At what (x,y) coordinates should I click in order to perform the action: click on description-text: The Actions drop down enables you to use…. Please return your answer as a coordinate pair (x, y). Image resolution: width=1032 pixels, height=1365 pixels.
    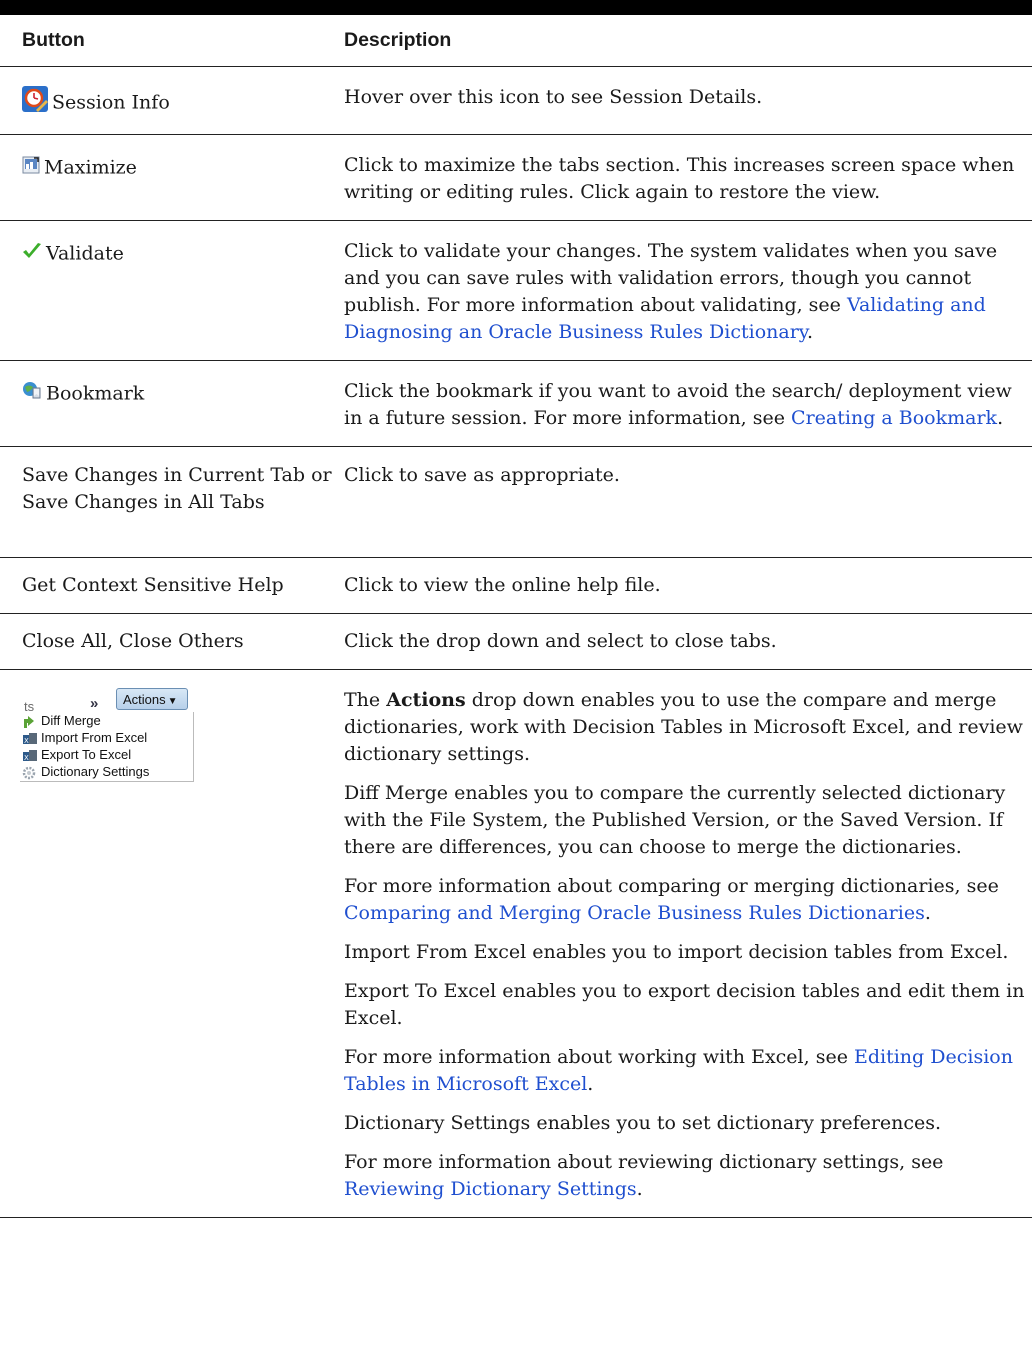
    Looking at the image, I should click on (686, 727).